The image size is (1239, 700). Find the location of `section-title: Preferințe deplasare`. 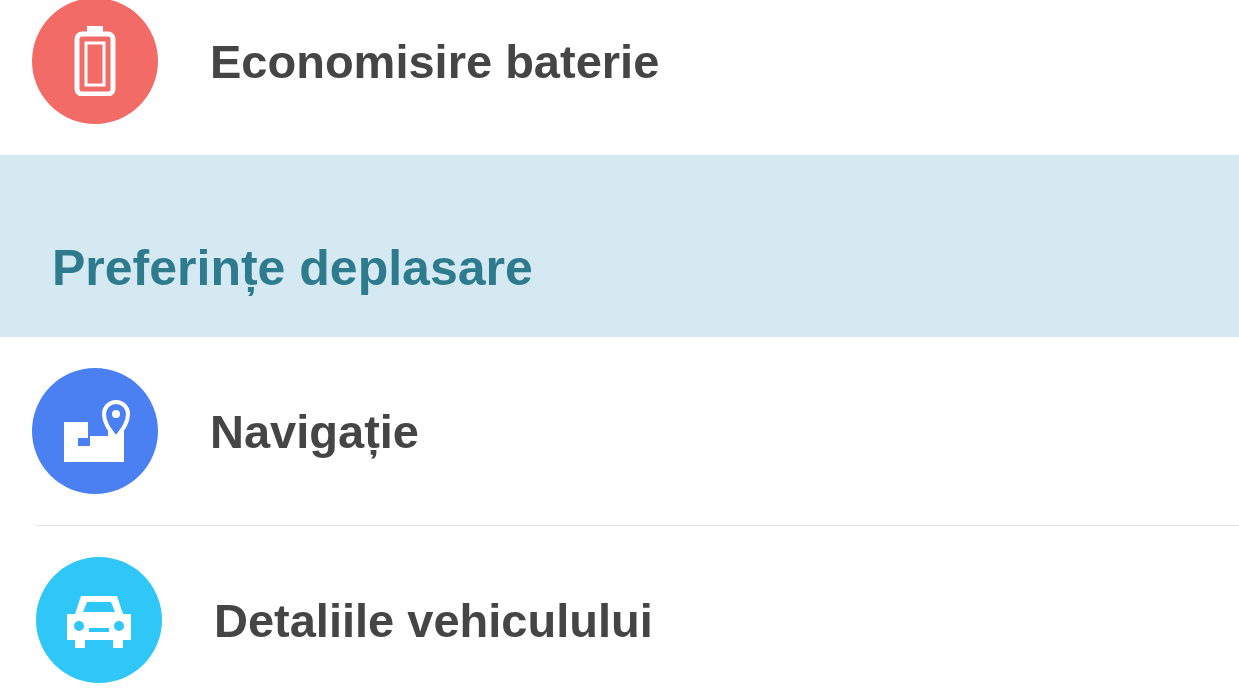

section-title: Preferințe deplasare is located at coordinates (292, 268).